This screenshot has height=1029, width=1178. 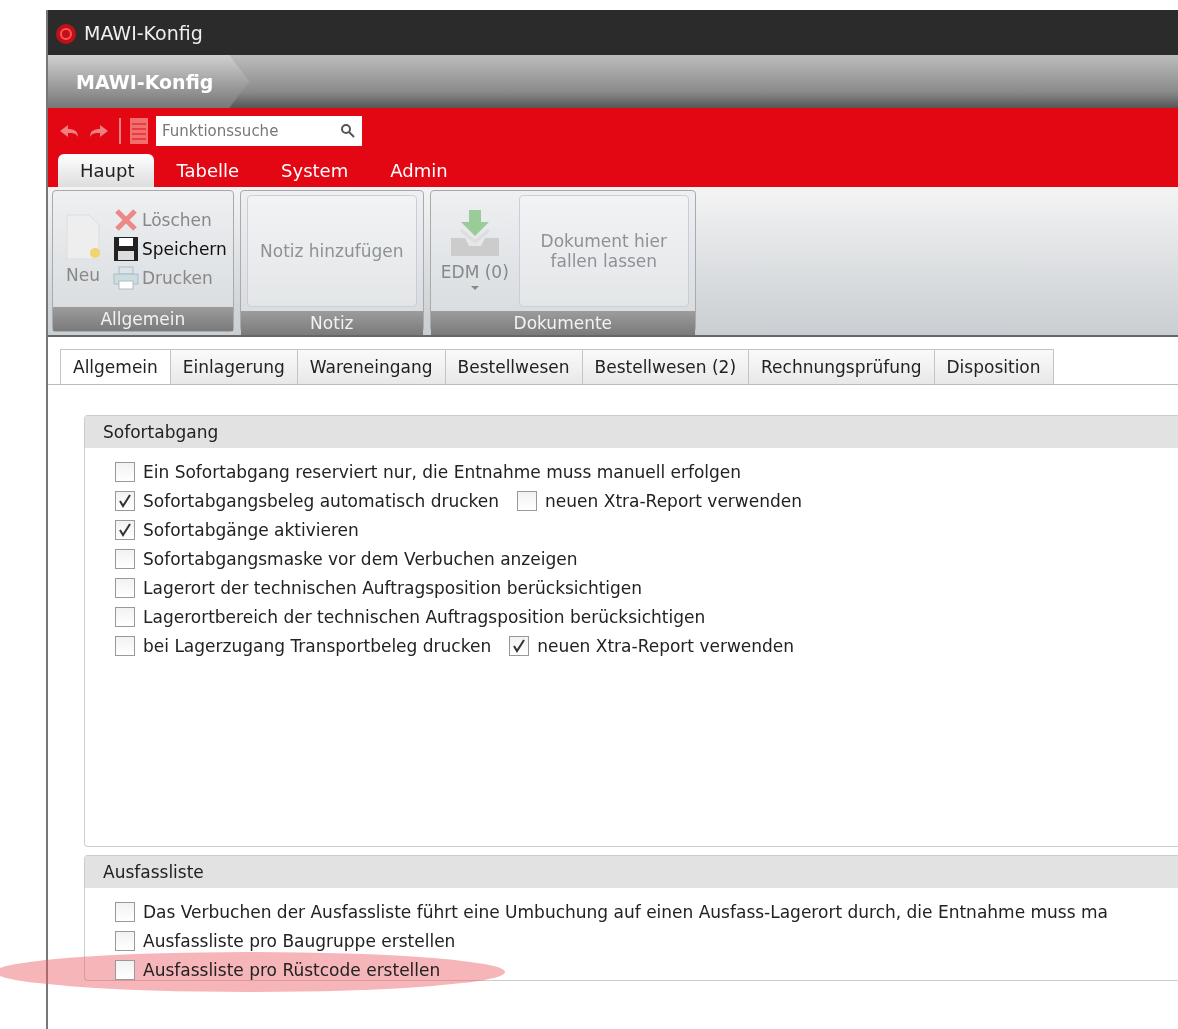 I want to click on page-tab: Allgemein, so click(x=115, y=366).